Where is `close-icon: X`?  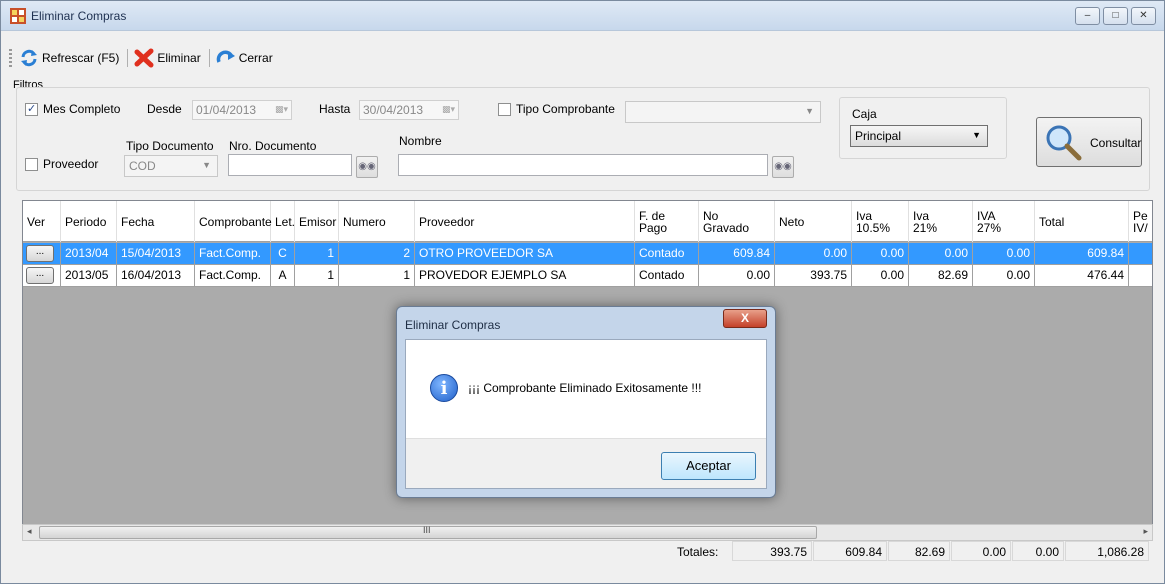
close-icon: X is located at coordinates (744, 318).